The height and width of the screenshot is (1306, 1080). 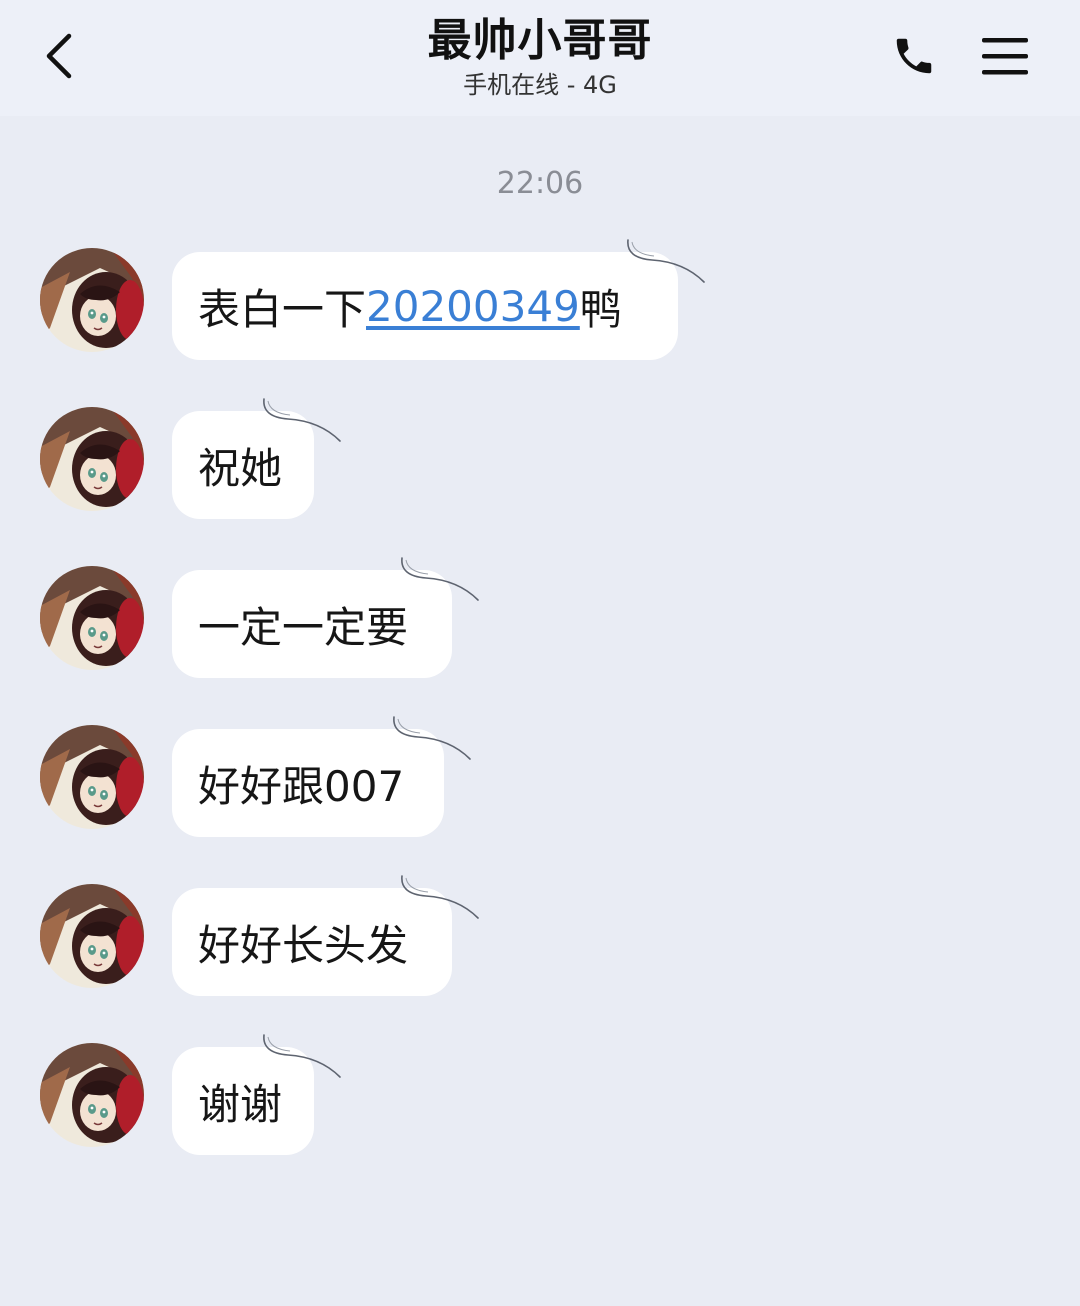 I want to click on message-row: 好好长头发, so click(x=540, y=940).